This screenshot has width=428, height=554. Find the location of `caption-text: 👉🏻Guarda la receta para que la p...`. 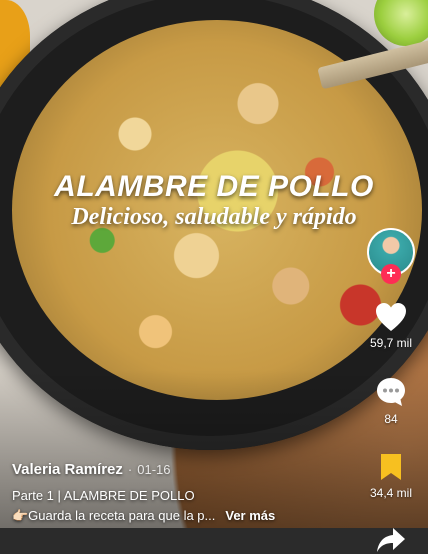

caption-text: 👉🏻Guarda la receta para que la p... is located at coordinates (114, 515).